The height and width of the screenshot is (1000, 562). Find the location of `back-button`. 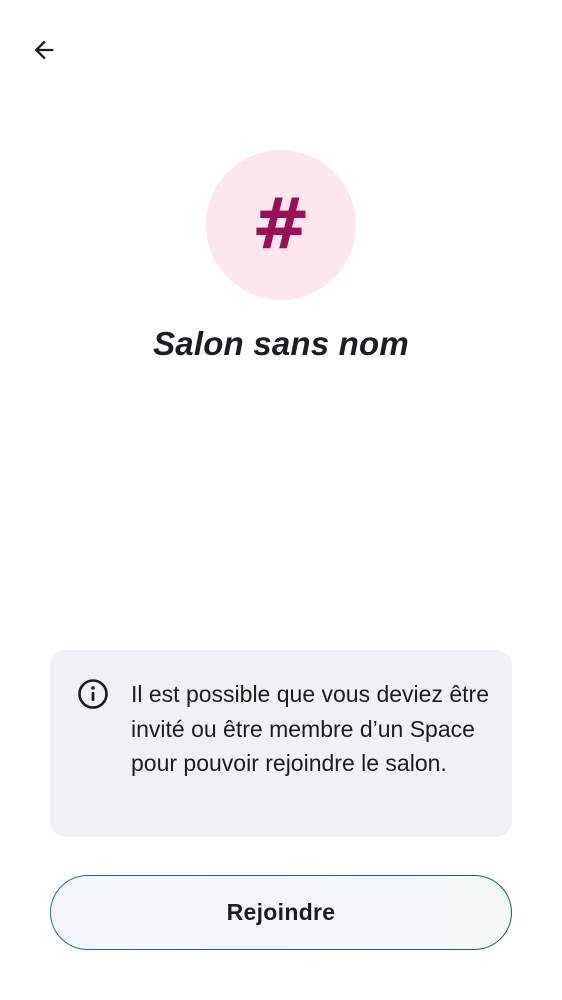

back-button is located at coordinates (44, 50).